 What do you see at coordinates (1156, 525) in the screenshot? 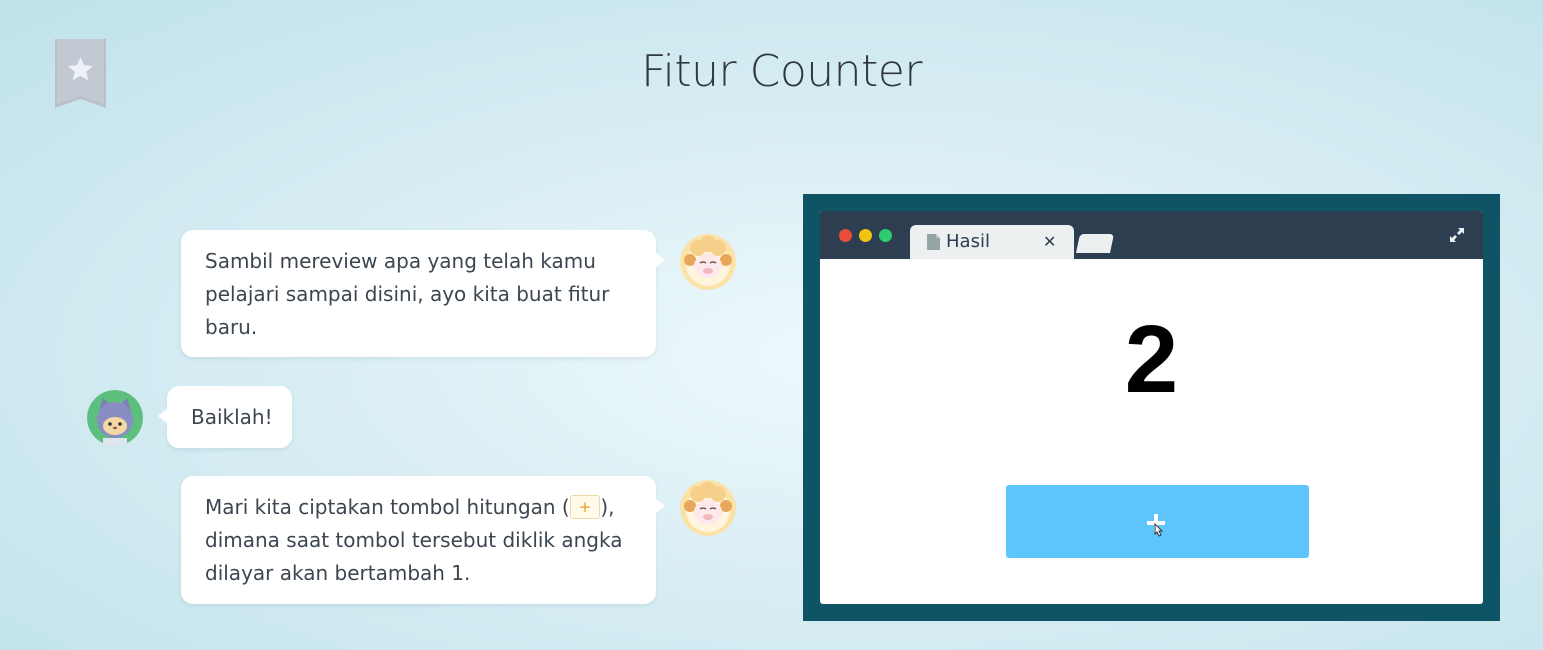
I see `plus-icon` at bounding box center [1156, 525].